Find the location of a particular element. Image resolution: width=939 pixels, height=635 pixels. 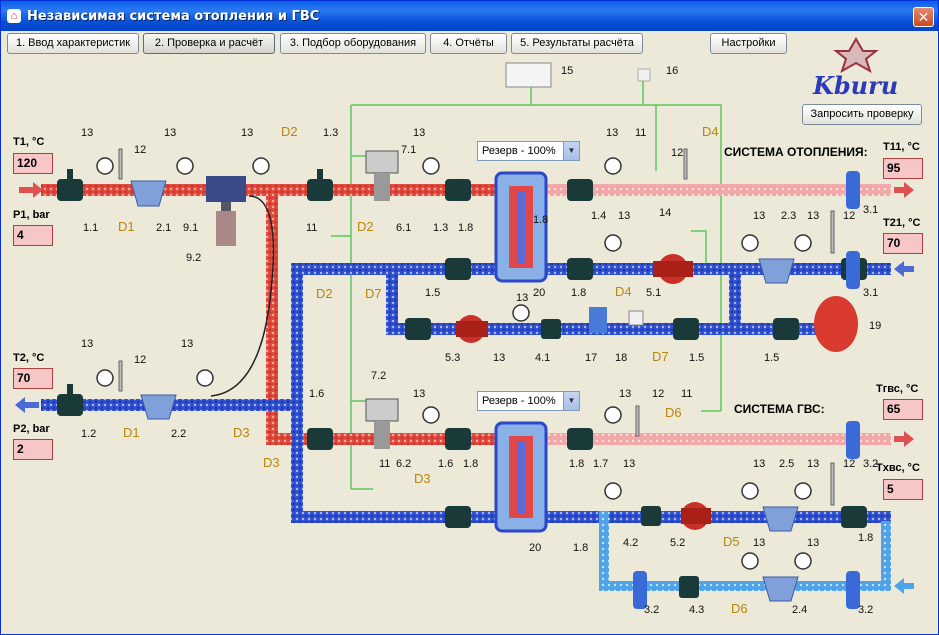

svg-text: 16 is located at coordinates (672, 71).